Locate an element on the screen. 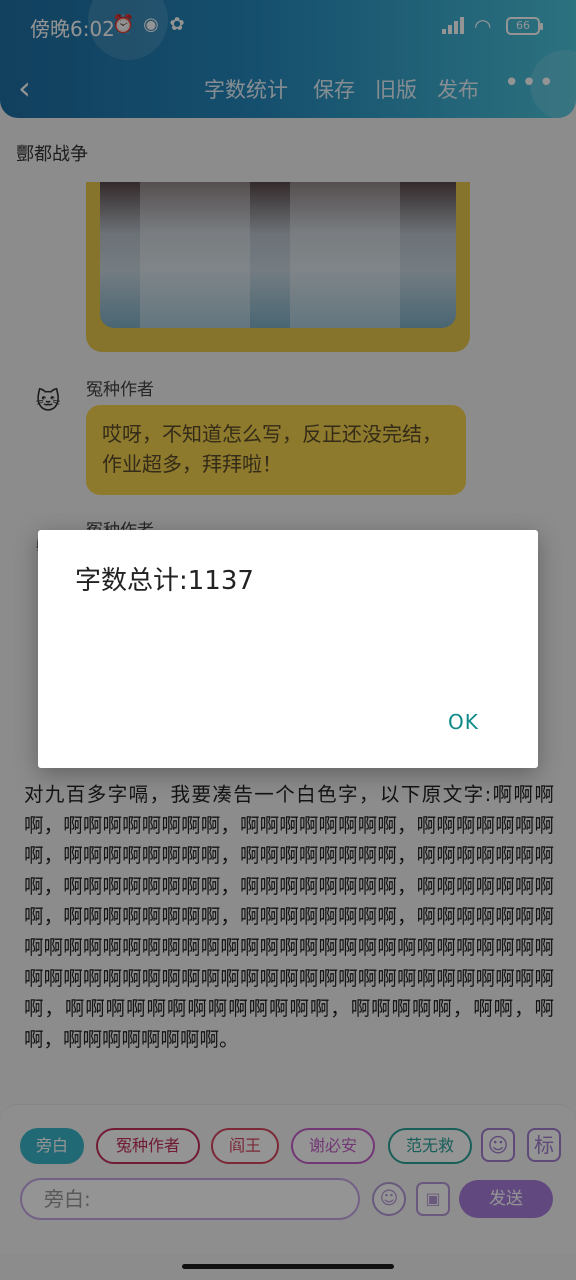 The height and width of the screenshot is (1280, 576). dialog-message: 字数总计:1137 is located at coordinates (164, 581).